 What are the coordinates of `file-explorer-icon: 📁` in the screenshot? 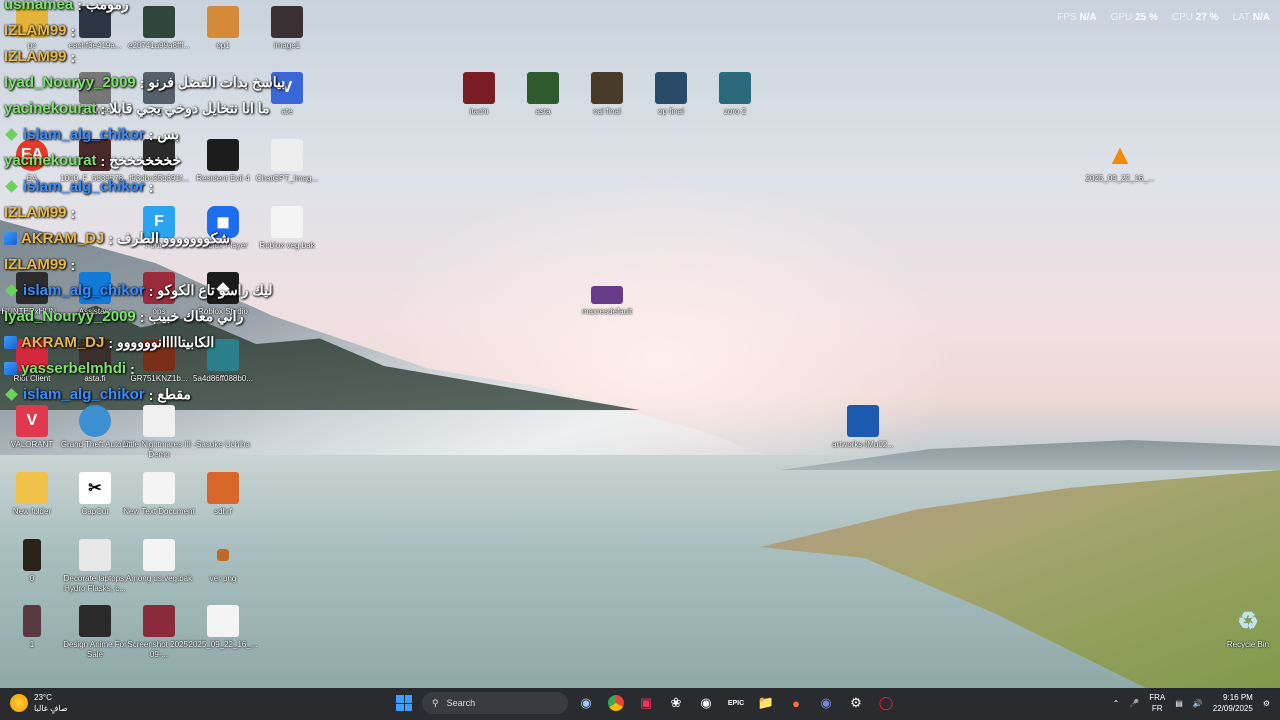 It's located at (766, 703).